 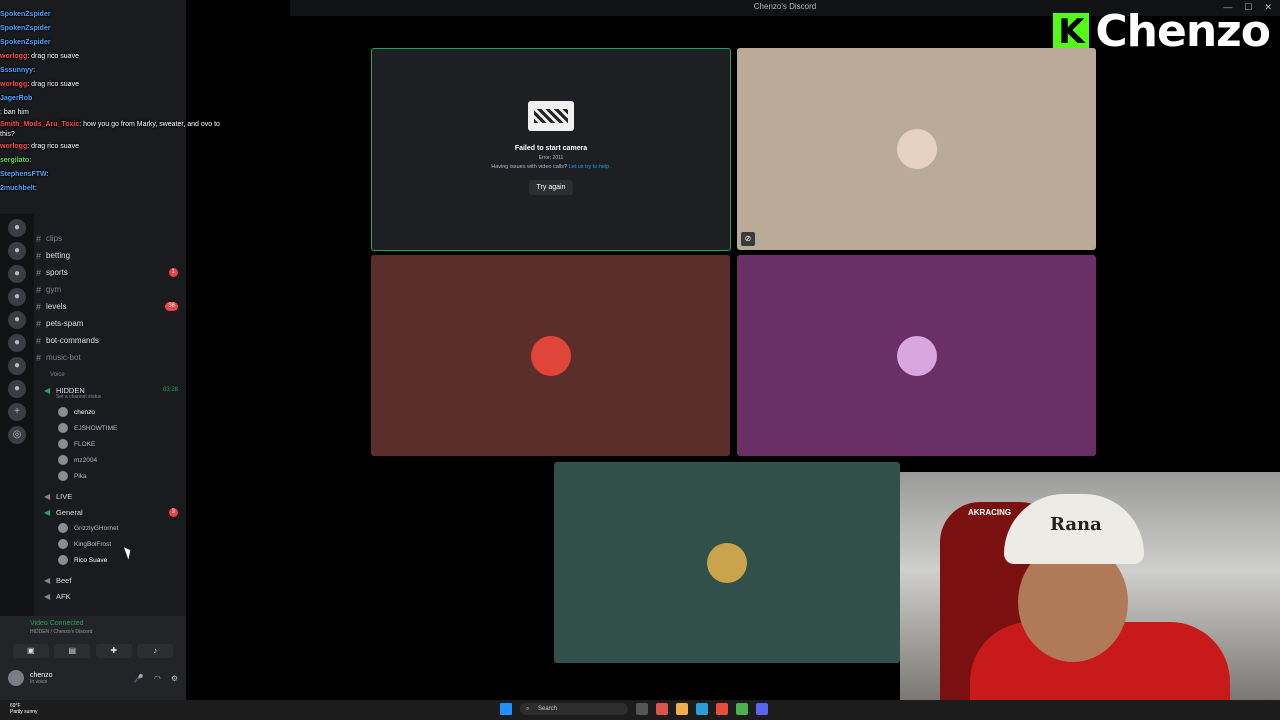 What do you see at coordinates (17, 412) in the screenshot?
I see `add-server-icon: +` at bounding box center [17, 412].